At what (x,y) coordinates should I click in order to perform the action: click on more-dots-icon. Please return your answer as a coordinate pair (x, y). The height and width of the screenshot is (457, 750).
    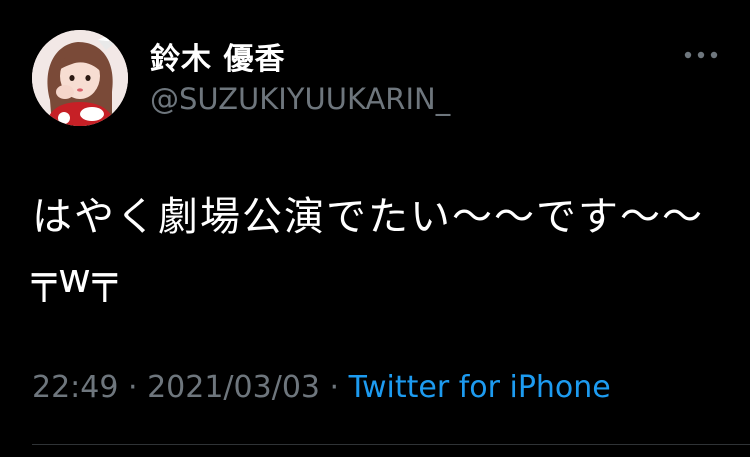
    Looking at the image, I should click on (701, 52).